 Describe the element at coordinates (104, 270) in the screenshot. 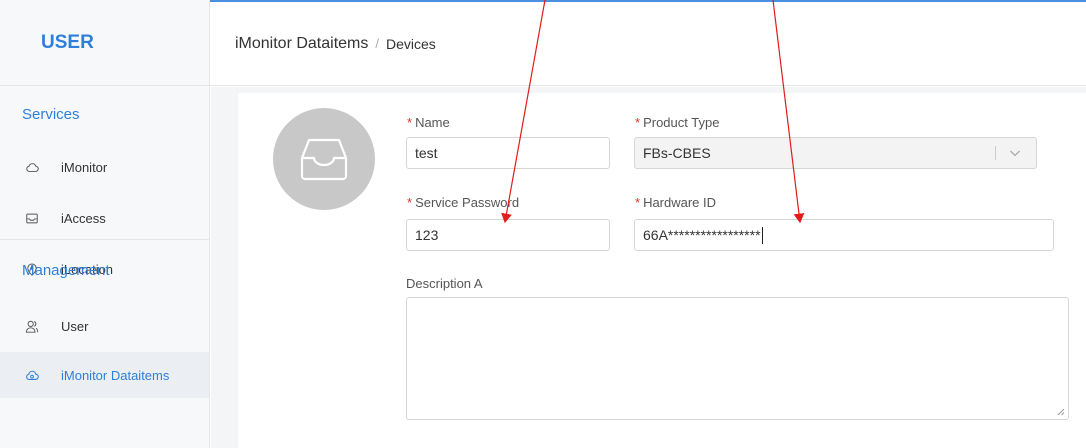

I see `management-section-title: Management` at that location.